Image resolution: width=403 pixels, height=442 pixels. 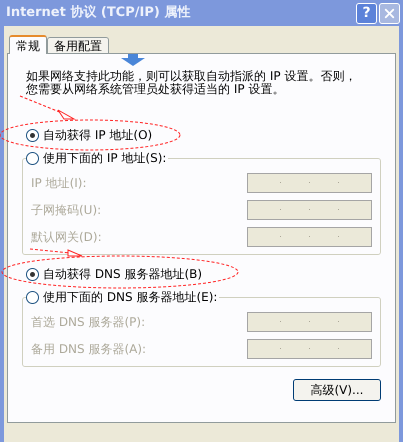 I want to click on window-title: Internet 协议 (TCP/IP) 属性, so click(x=98, y=13).